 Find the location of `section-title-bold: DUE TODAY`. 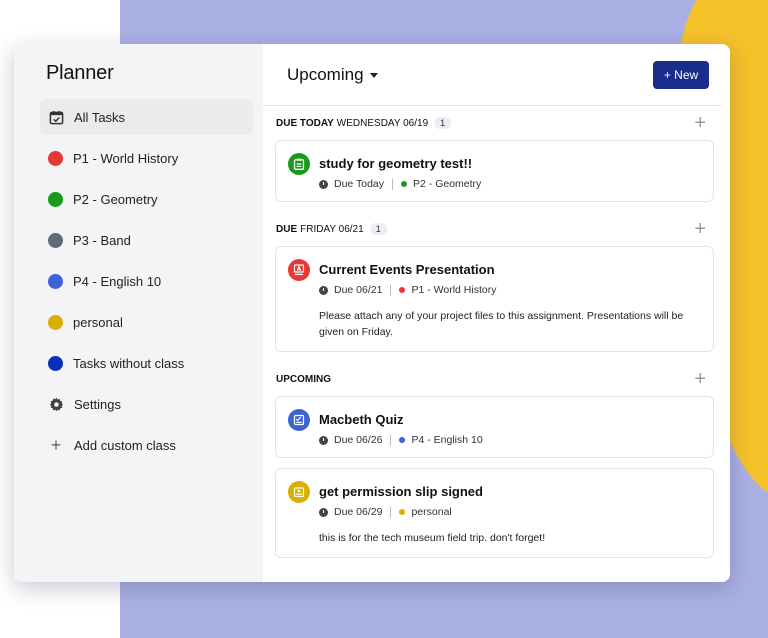

section-title-bold: DUE TODAY is located at coordinates (305, 123).